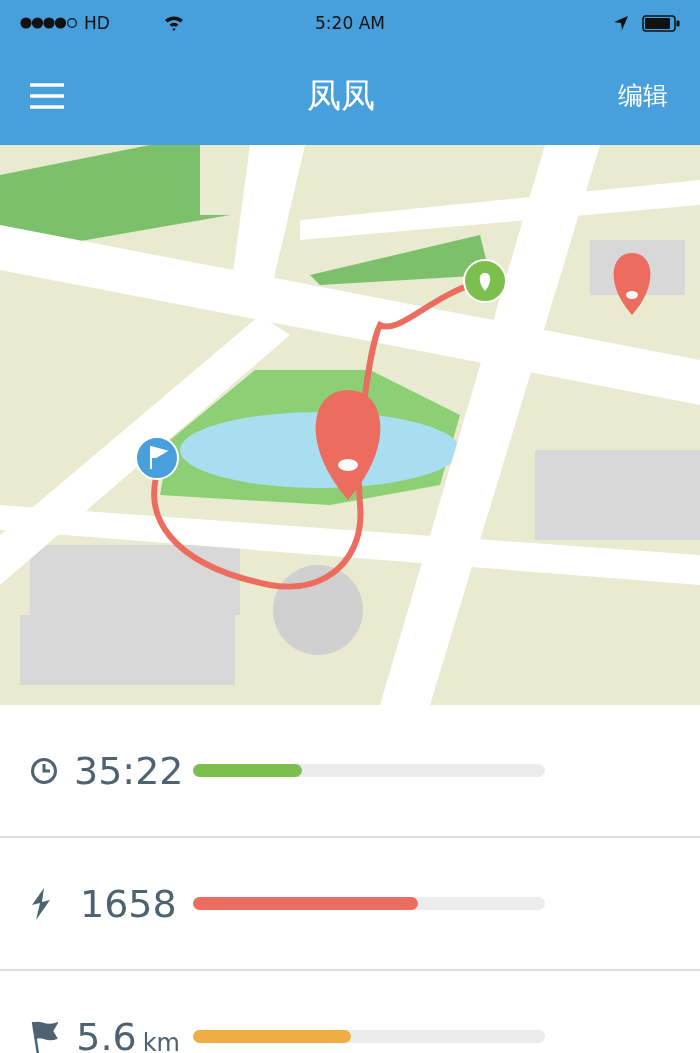 The image size is (700, 1053). I want to click on menu-button, so click(47, 95).